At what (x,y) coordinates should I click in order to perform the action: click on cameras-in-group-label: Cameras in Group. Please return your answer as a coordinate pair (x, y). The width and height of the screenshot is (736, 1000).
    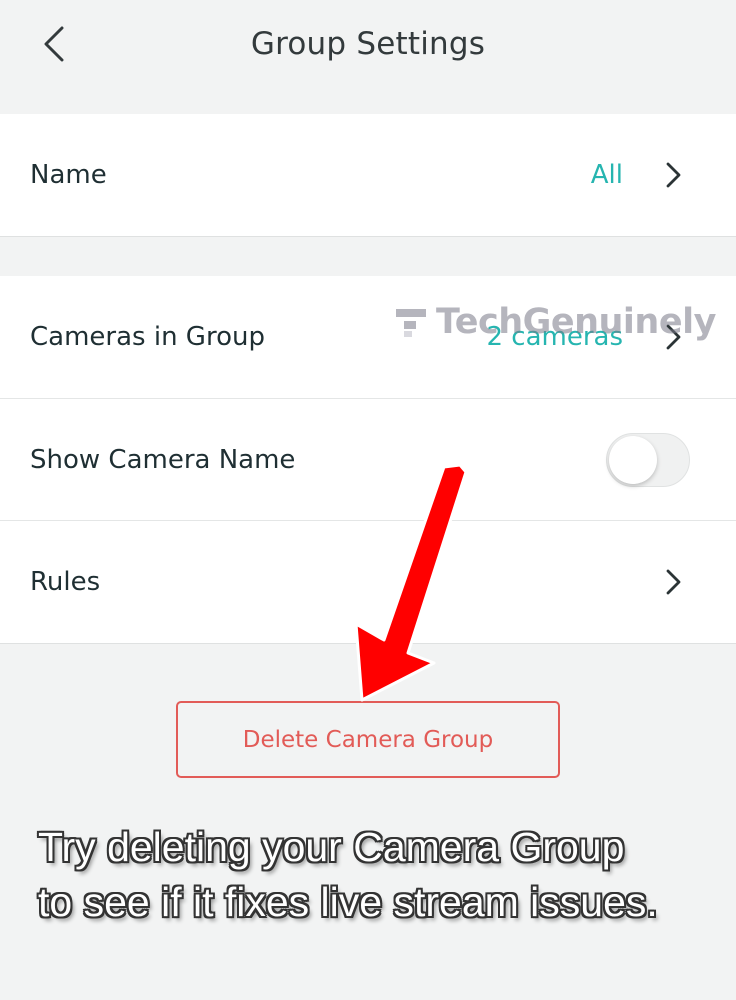
    Looking at the image, I should click on (147, 337).